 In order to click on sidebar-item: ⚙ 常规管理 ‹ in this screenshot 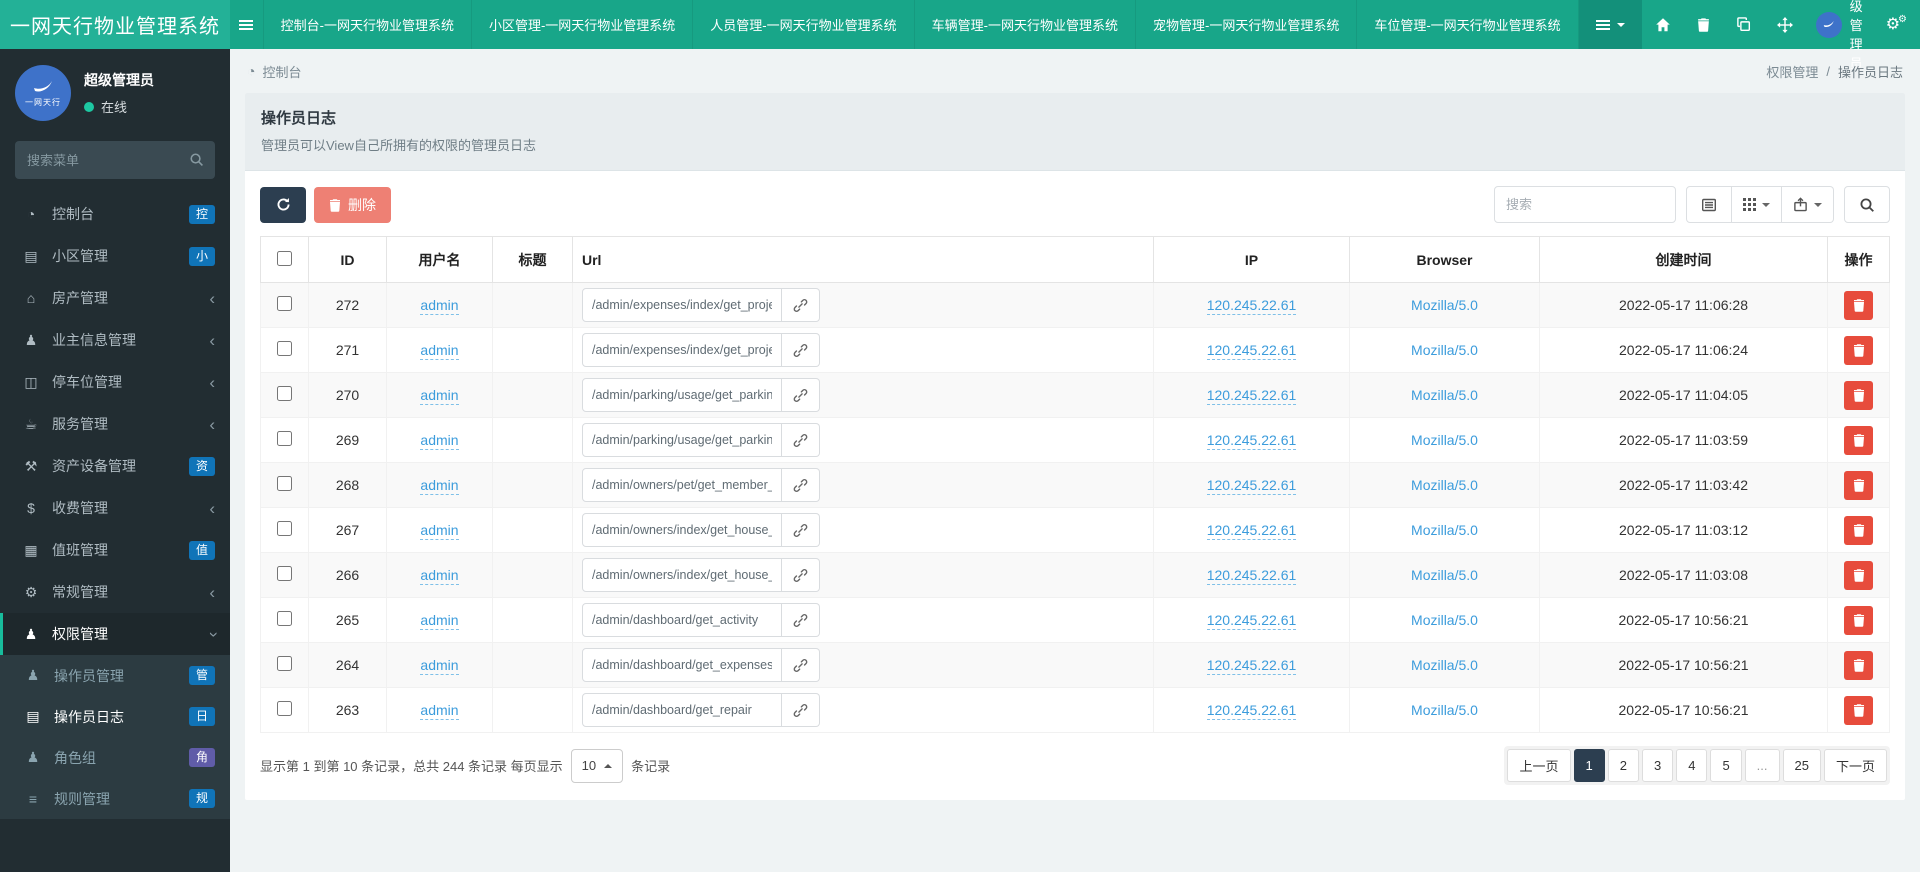, I will do `click(115, 592)`.